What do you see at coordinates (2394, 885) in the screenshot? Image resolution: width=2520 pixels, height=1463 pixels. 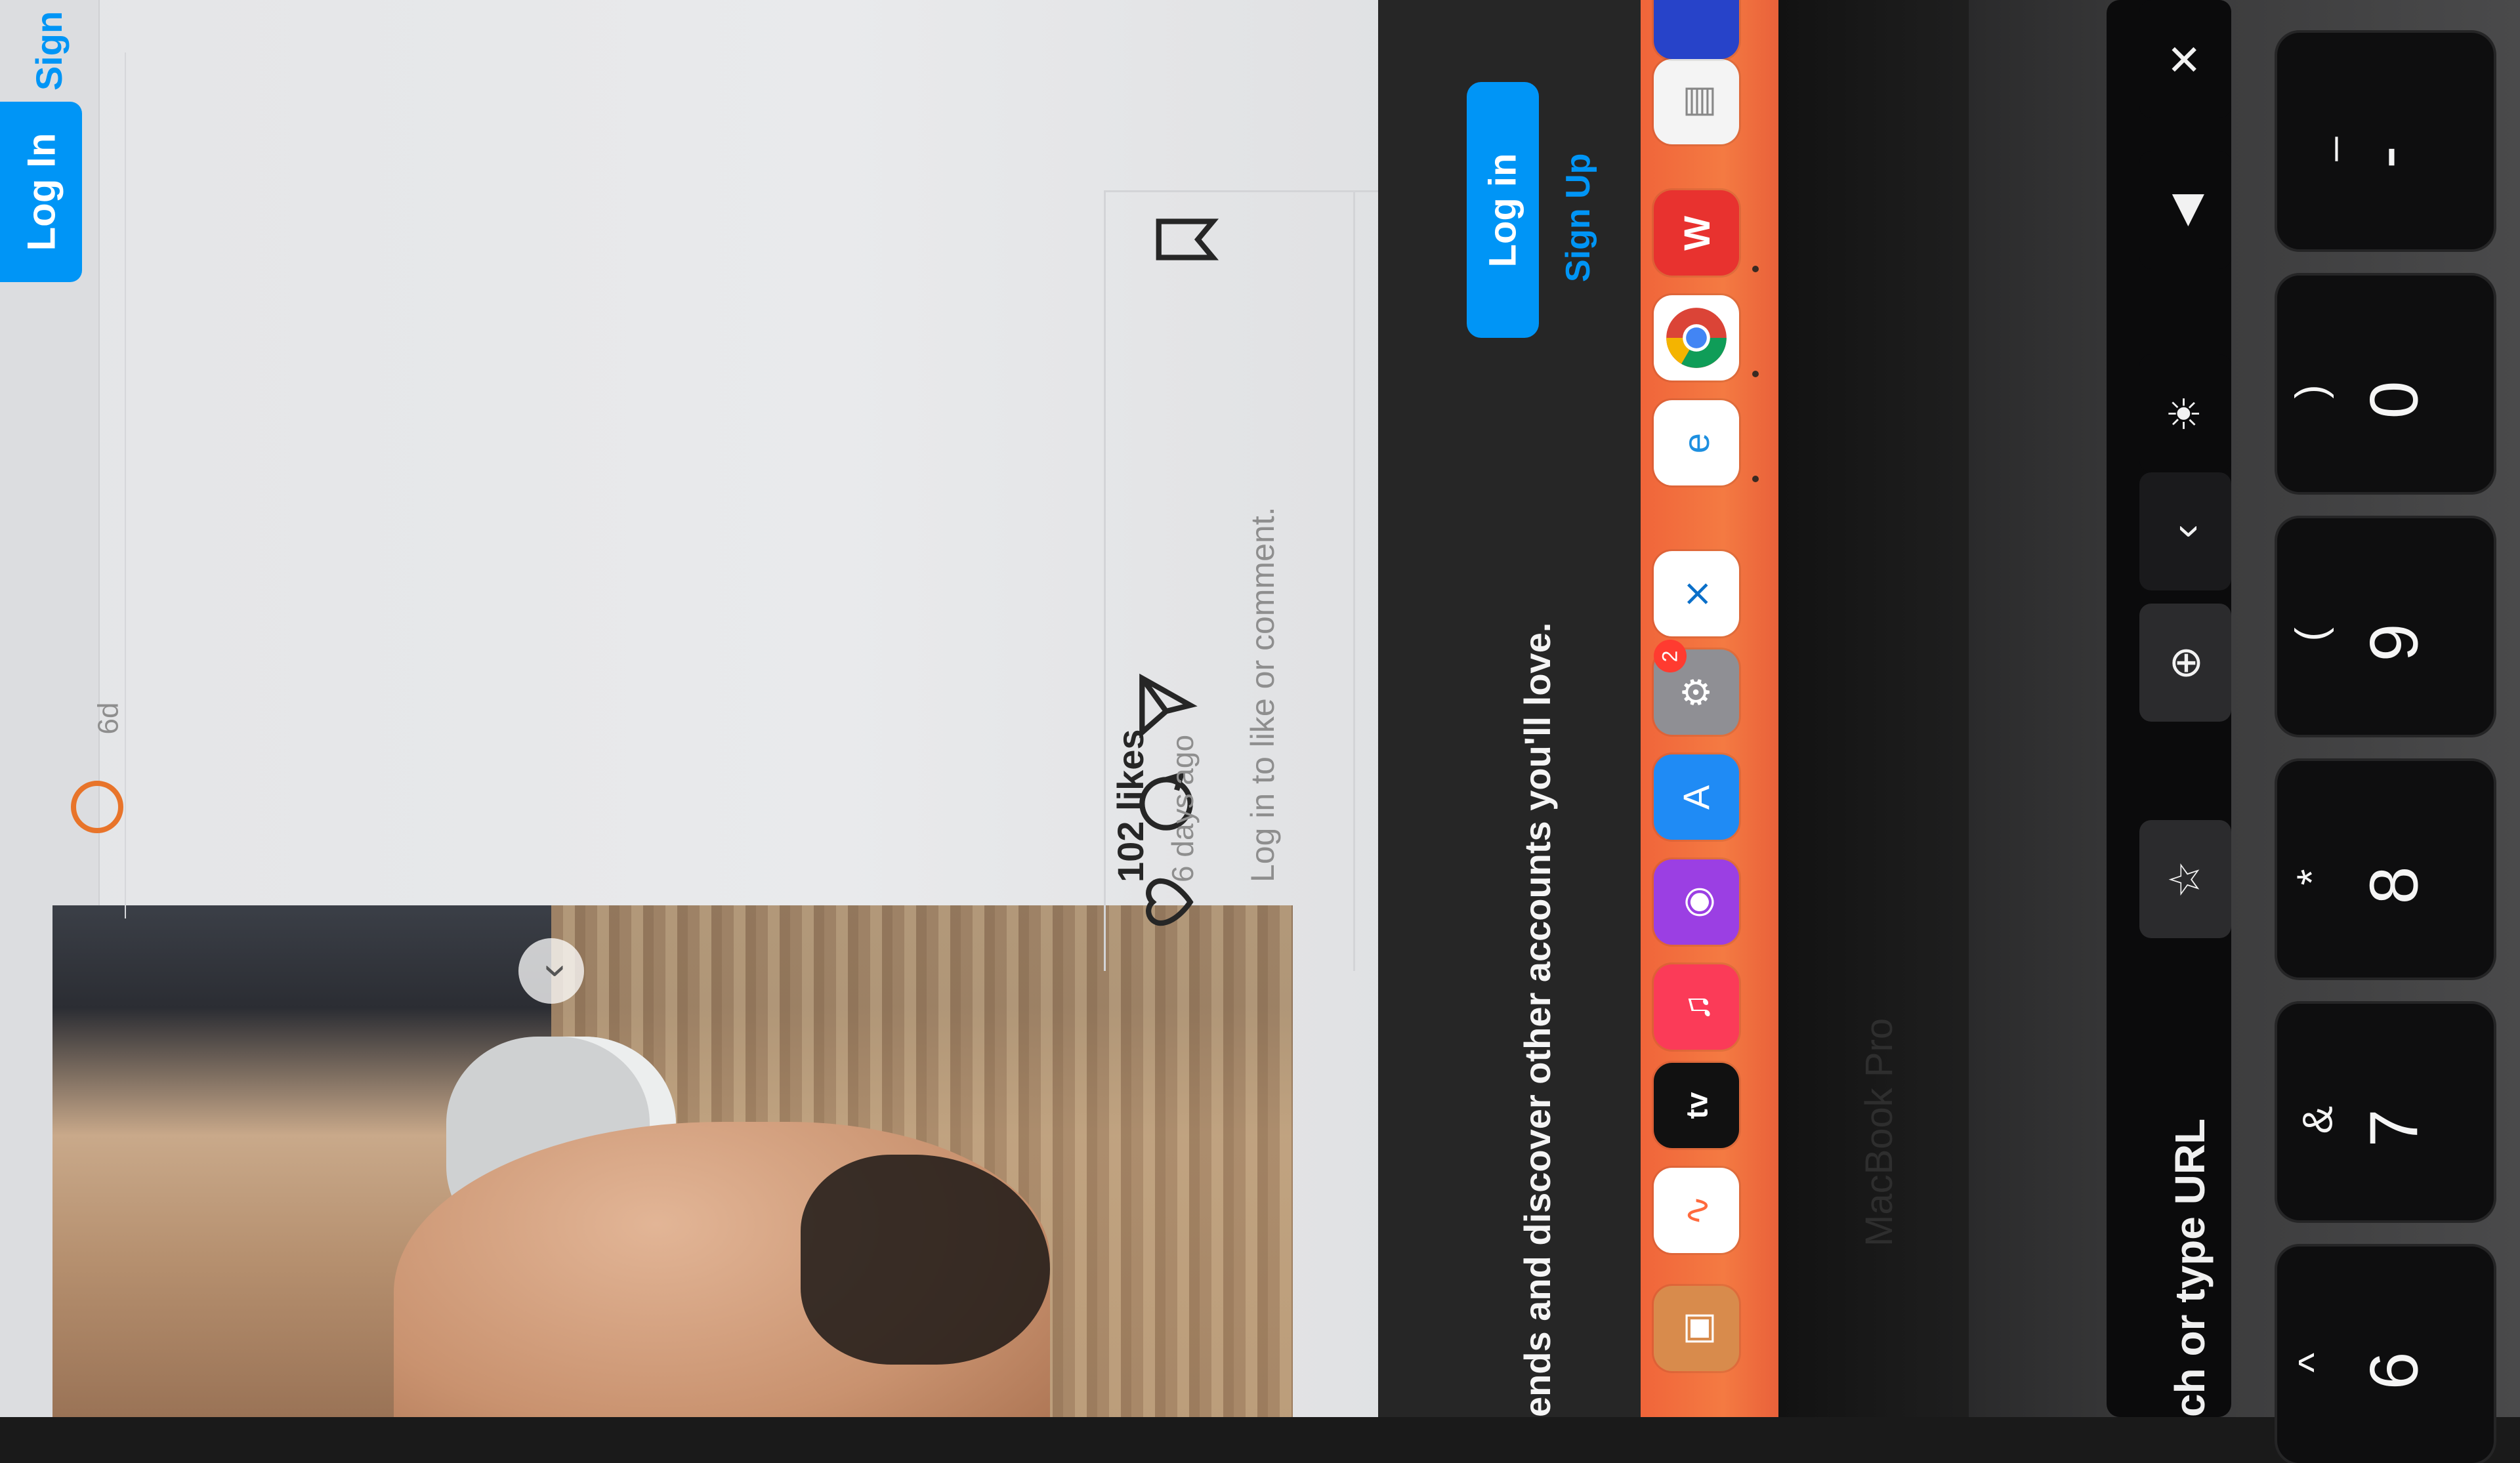 I see `key-8-lower: 8` at bounding box center [2394, 885].